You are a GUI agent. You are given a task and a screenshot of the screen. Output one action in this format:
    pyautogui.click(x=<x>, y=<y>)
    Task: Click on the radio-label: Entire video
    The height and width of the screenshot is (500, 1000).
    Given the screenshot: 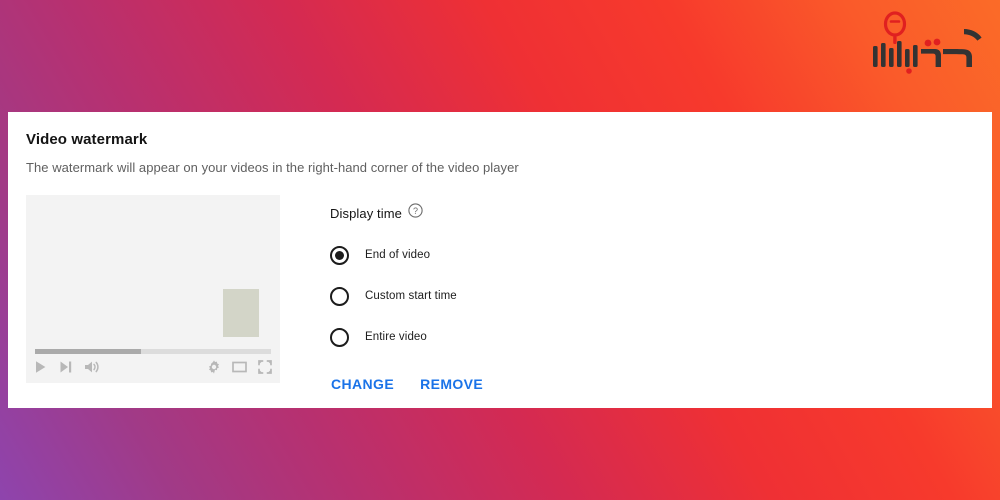 What is the action you would take?
    pyautogui.click(x=396, y=337)
    